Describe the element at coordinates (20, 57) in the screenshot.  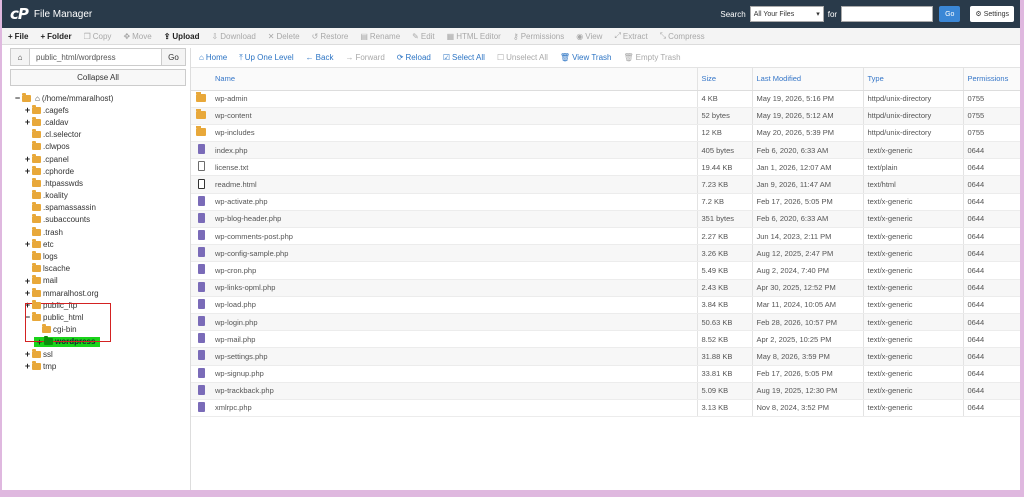
I see `home-icon: ⌂` at that location.